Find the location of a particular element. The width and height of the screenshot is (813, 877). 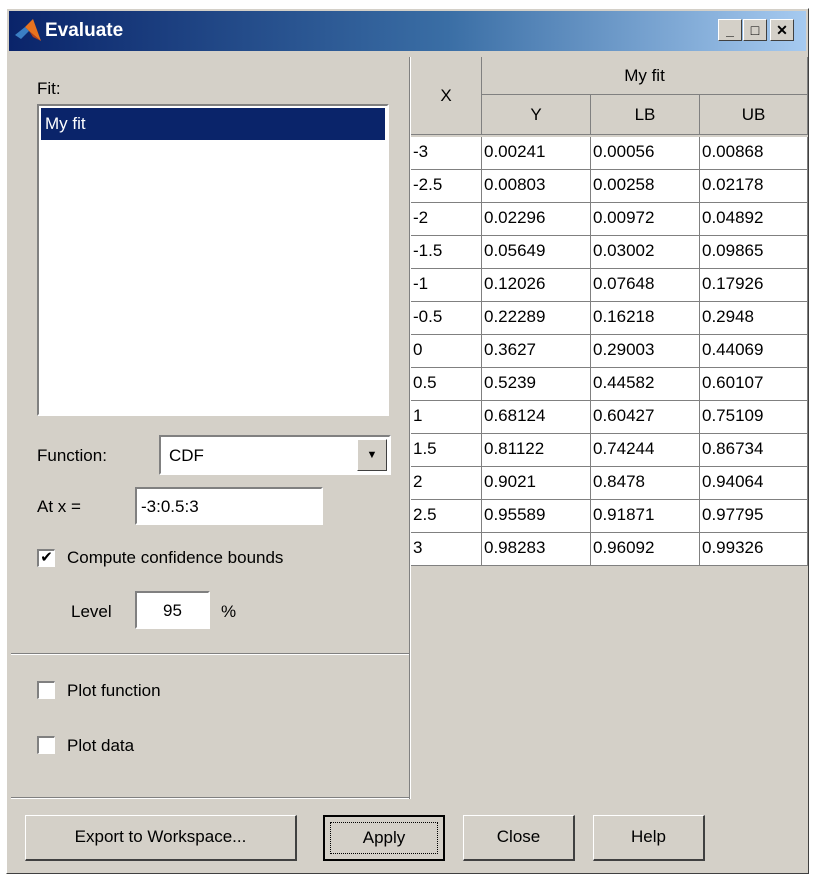

x-cell: 2 is located at coordinates (446, 483).